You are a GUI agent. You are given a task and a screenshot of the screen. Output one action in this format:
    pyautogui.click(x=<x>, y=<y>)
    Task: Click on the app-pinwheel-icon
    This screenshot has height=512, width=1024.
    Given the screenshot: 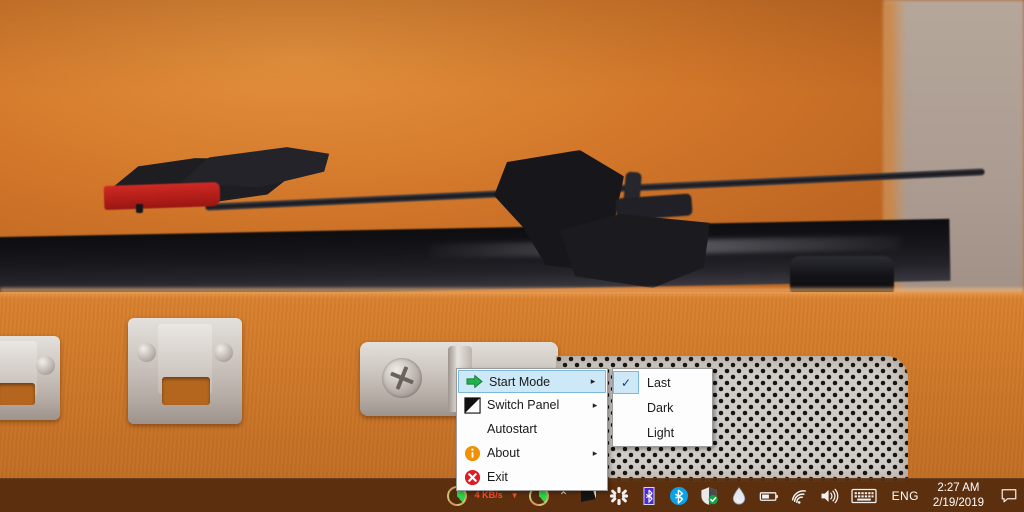 What is the action you would take?
    pyautogui.click(x=619, y=495)
    